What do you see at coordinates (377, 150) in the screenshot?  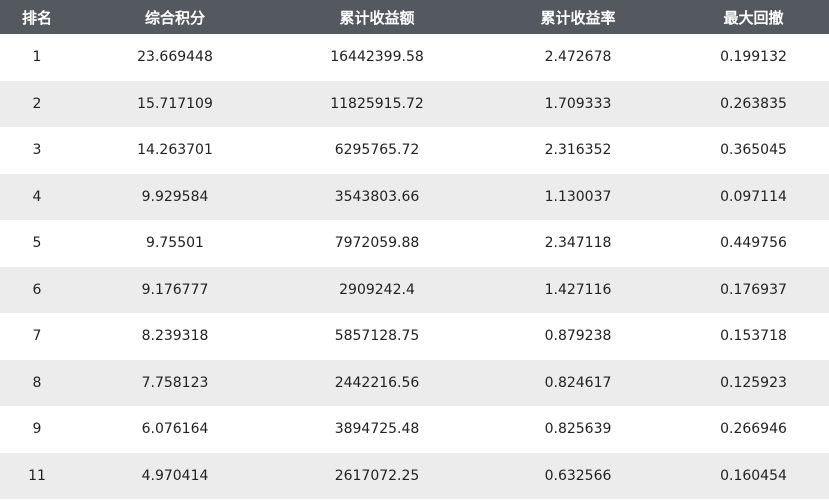 I see `cell-cumulative-return-amount: 6295765.72` at bounding box center [377, 150].